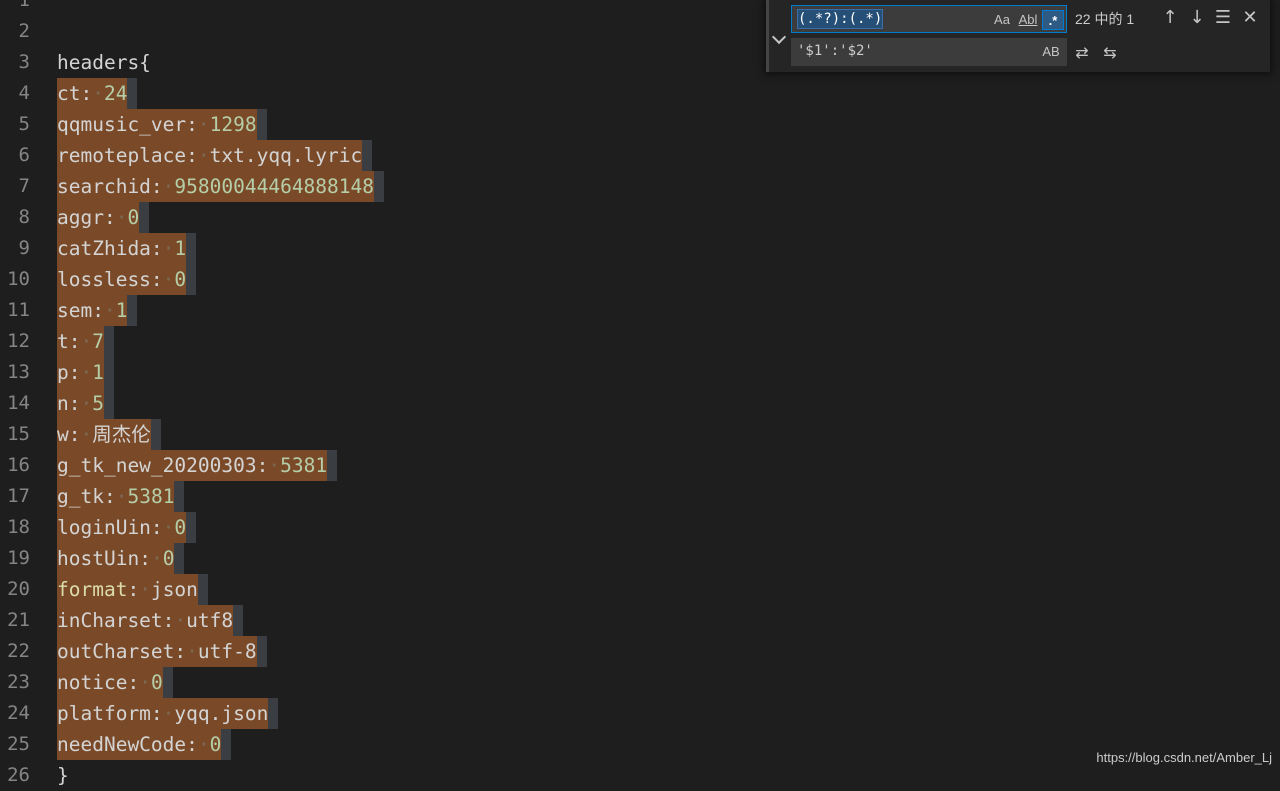 The height and width of the screenshot is (791, 1280). I want to click on code-key: remoteplace, so click(122, 155).